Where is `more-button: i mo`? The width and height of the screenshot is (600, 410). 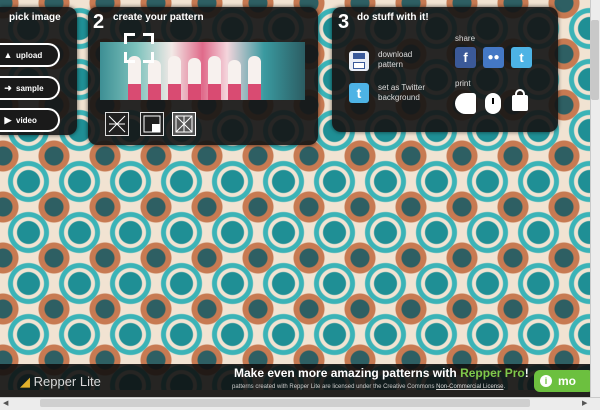
more-button: i mo is located at coordinates (564, 381).